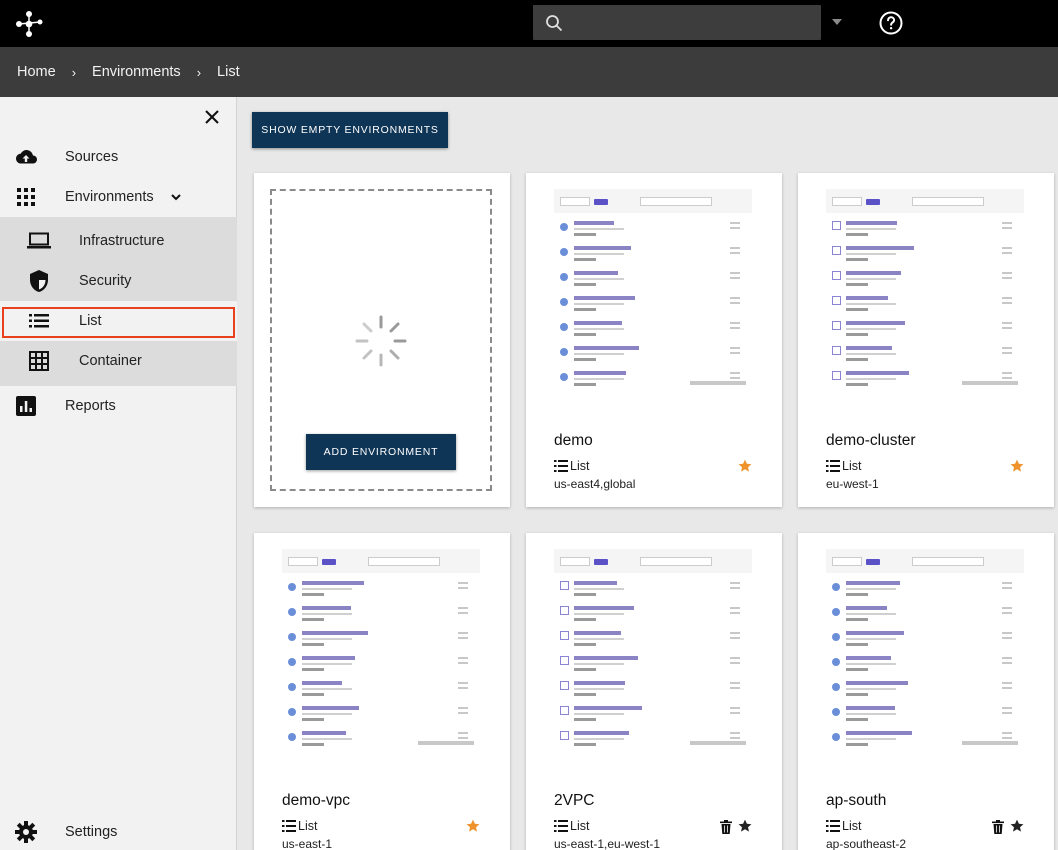 The width and height of the screenshot is (1058, 850). What do you see at coordinates (307, 843) in the screenshot?
I see `environment-regions: us-east-1` at bounding box center [307, 843].